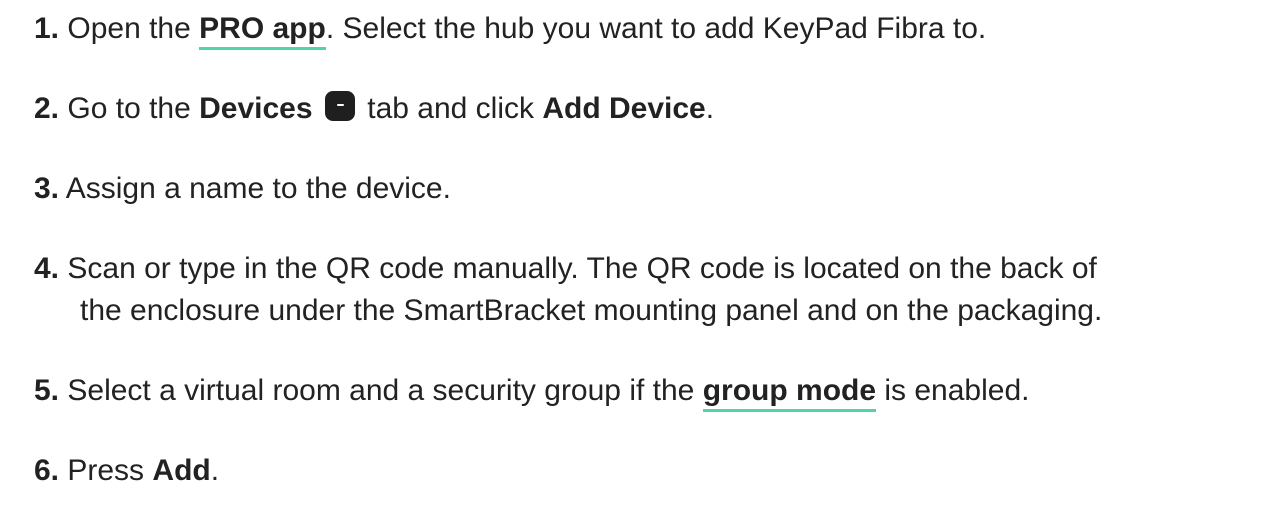  I want to click on step-number: 4., so click(47, 268).